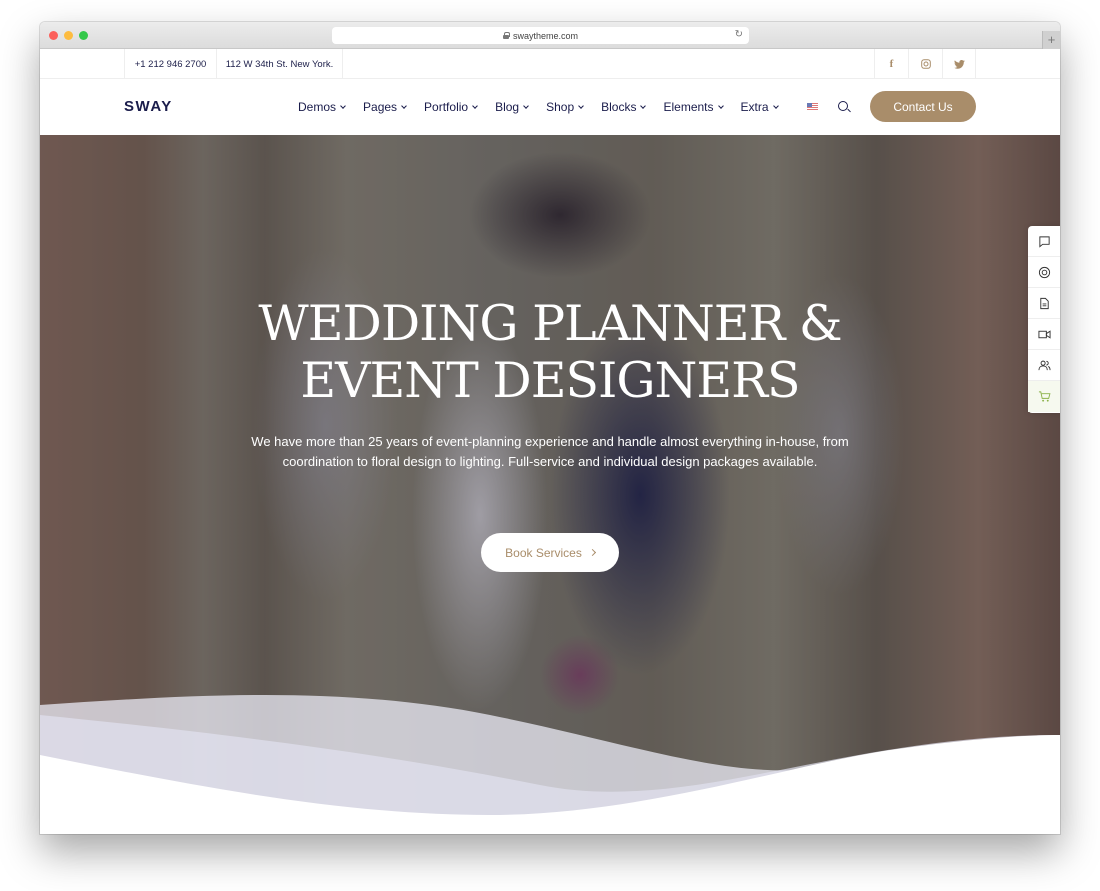 This screenshot has width=1100, height=891. I want to click on side-cart-button, so click(1044, 396).